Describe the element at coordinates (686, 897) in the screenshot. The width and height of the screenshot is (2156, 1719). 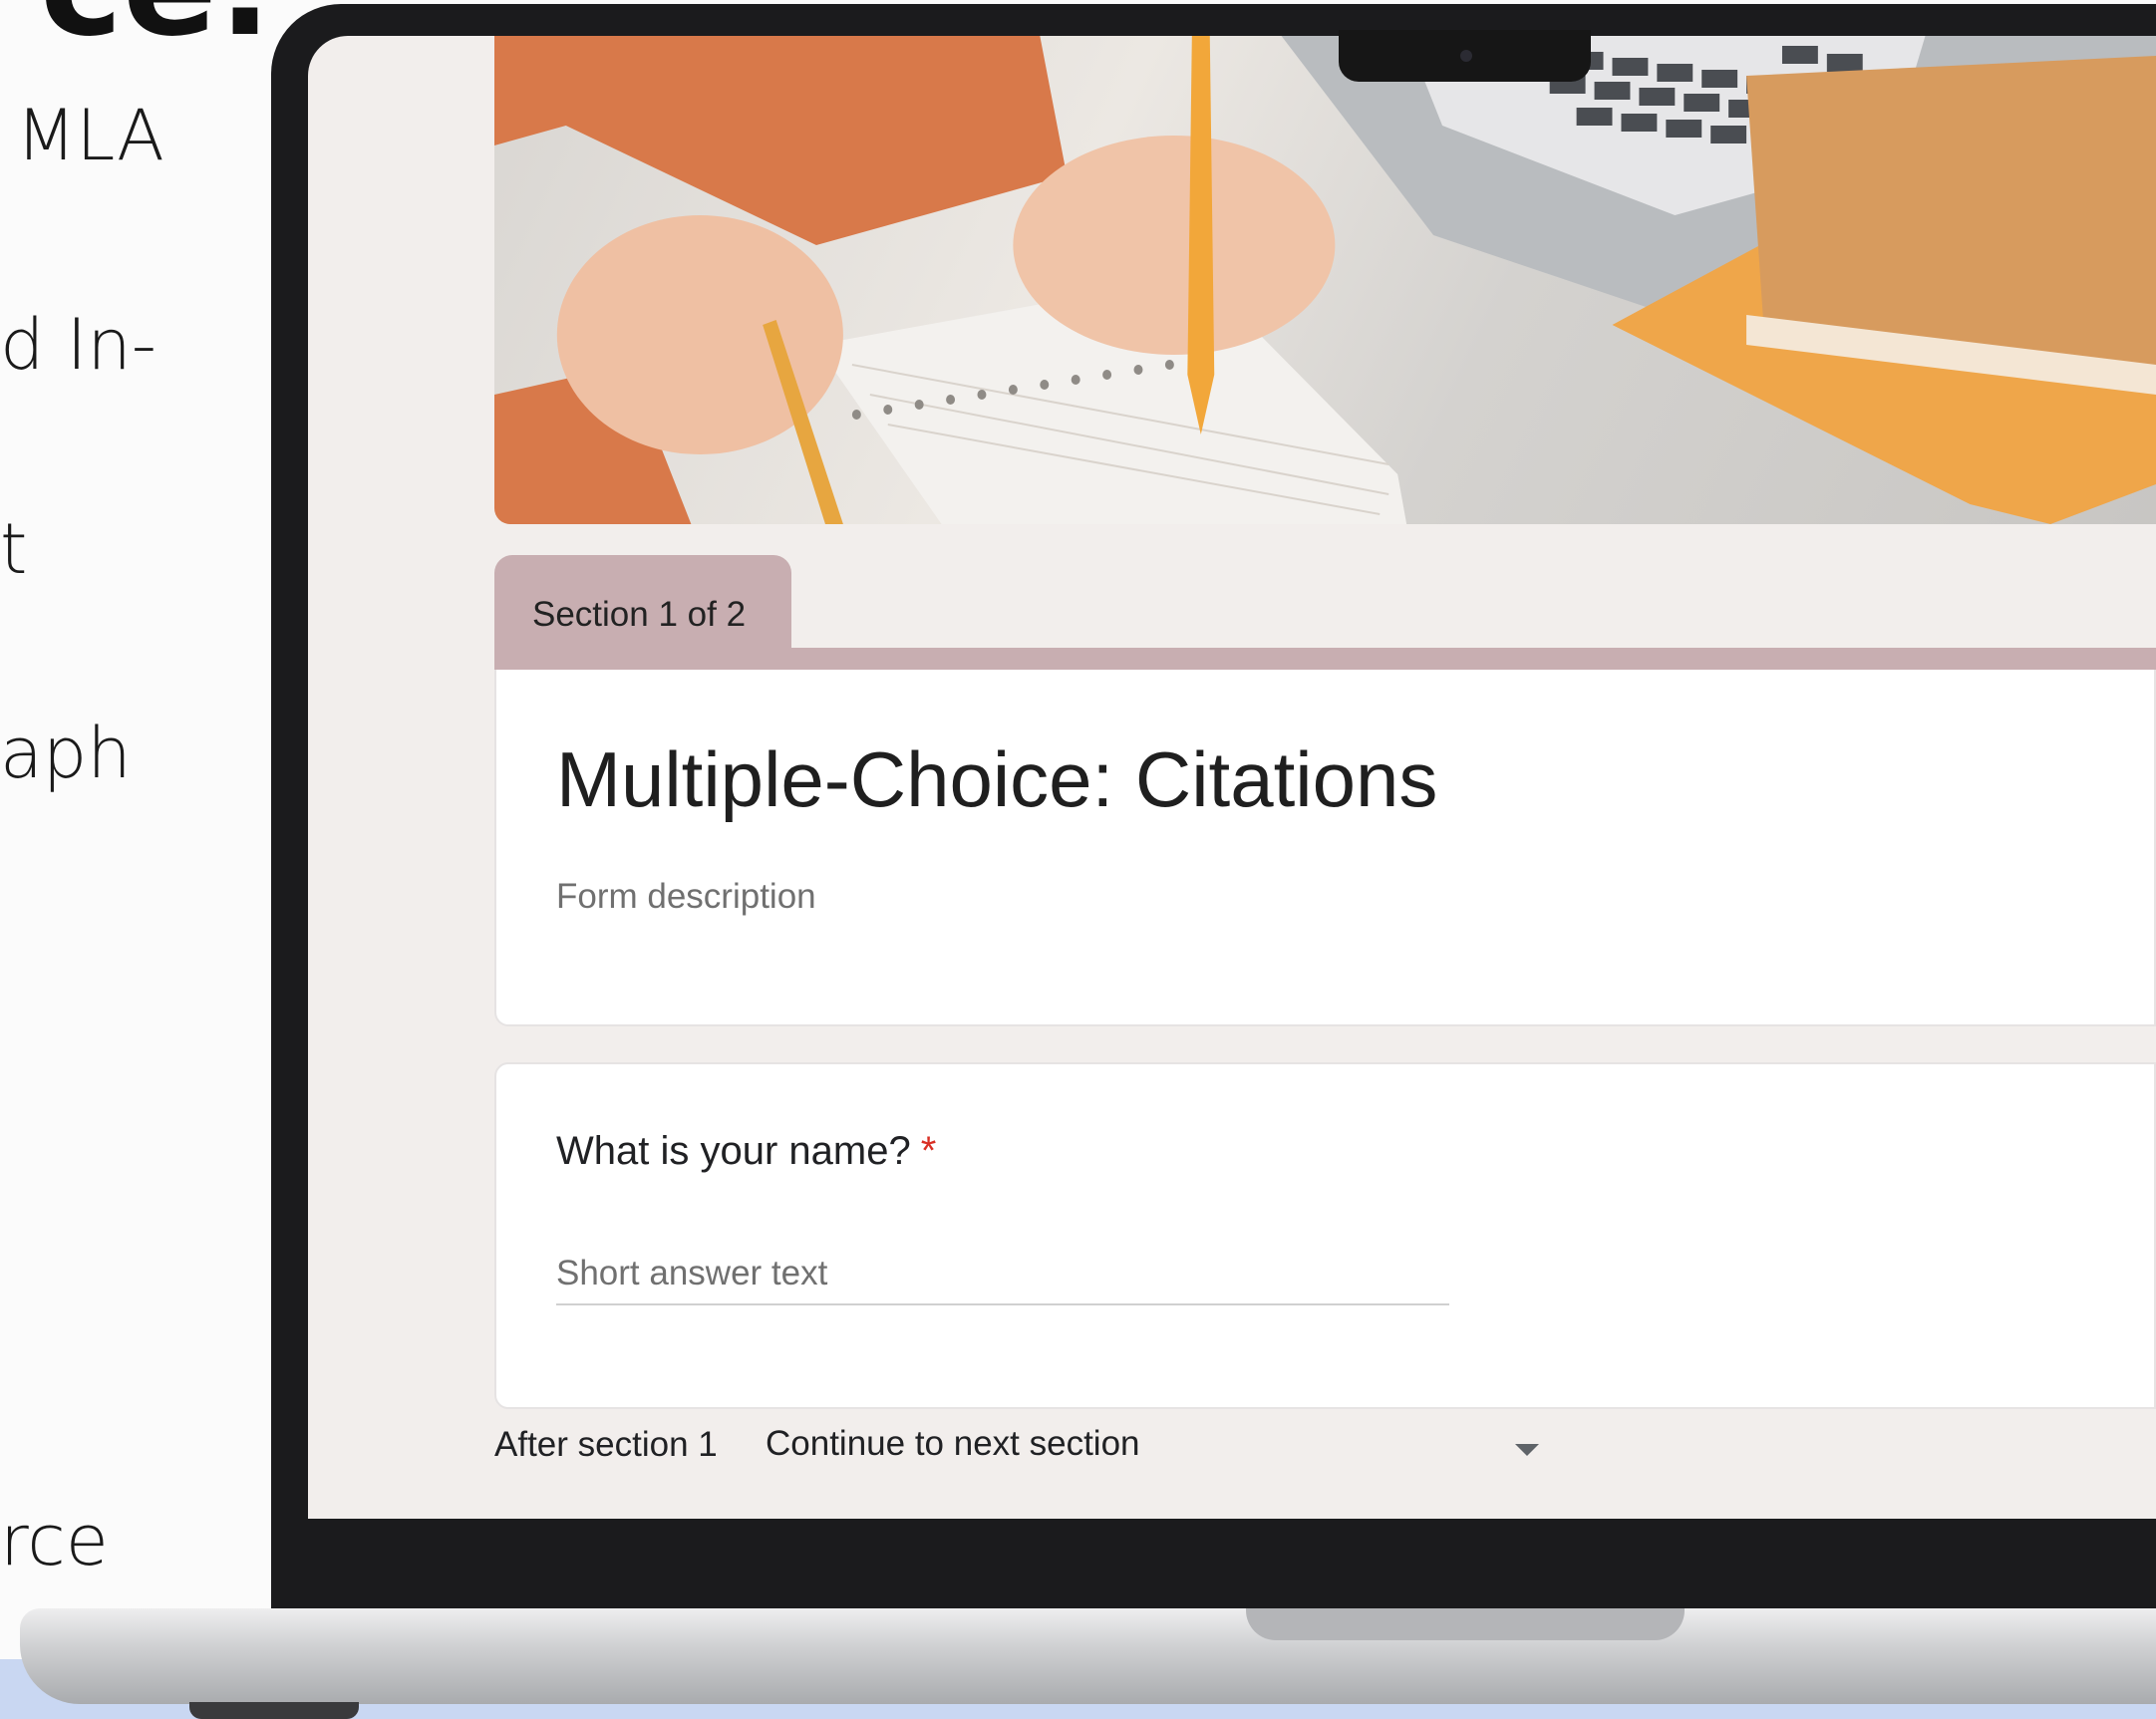
I see `form-description-field: Form description` at that location.